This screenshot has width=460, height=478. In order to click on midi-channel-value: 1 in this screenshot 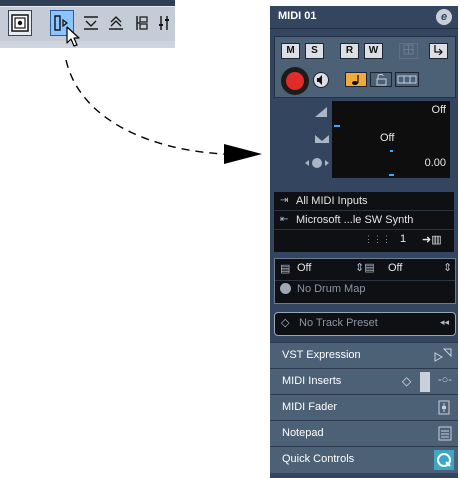, I will do `click(403, 239)`.